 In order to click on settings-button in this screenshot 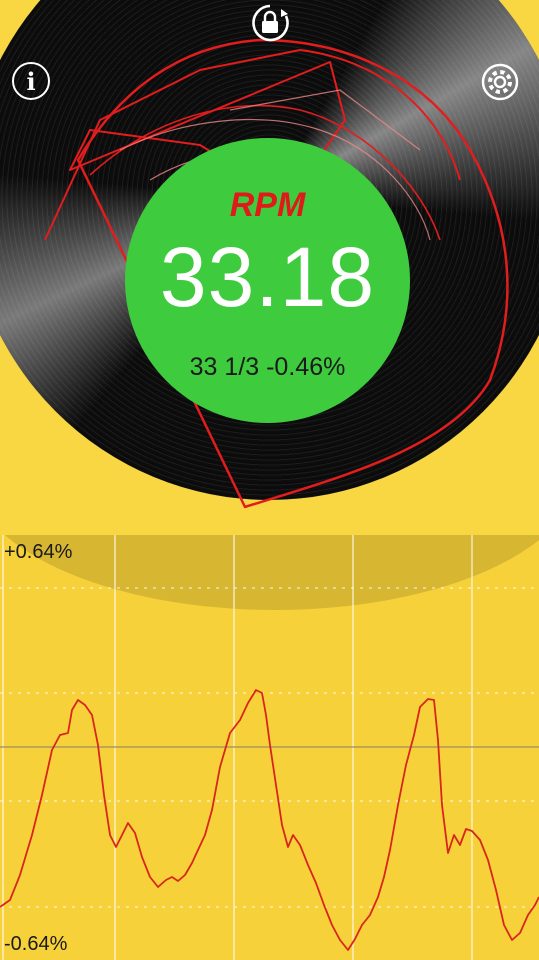, I will do `click(500, 82)`.